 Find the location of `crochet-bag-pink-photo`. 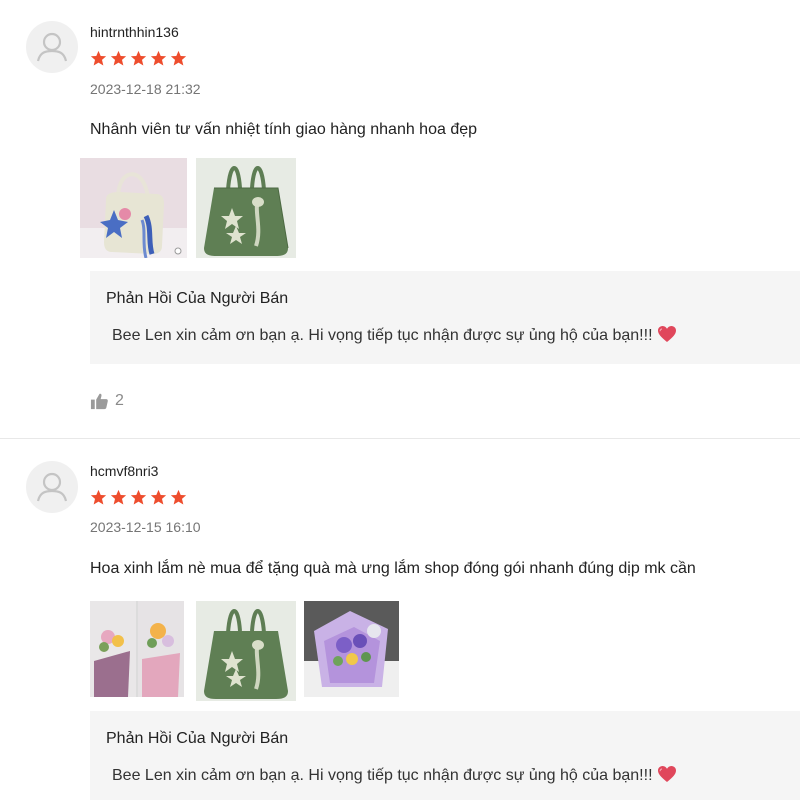

crochet-bag-pink-photo is located at coordinates (133, 208).